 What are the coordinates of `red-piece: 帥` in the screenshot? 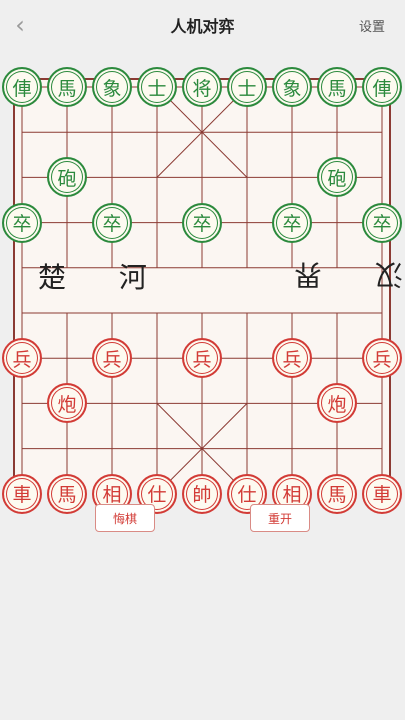 It's located at (202, 493).